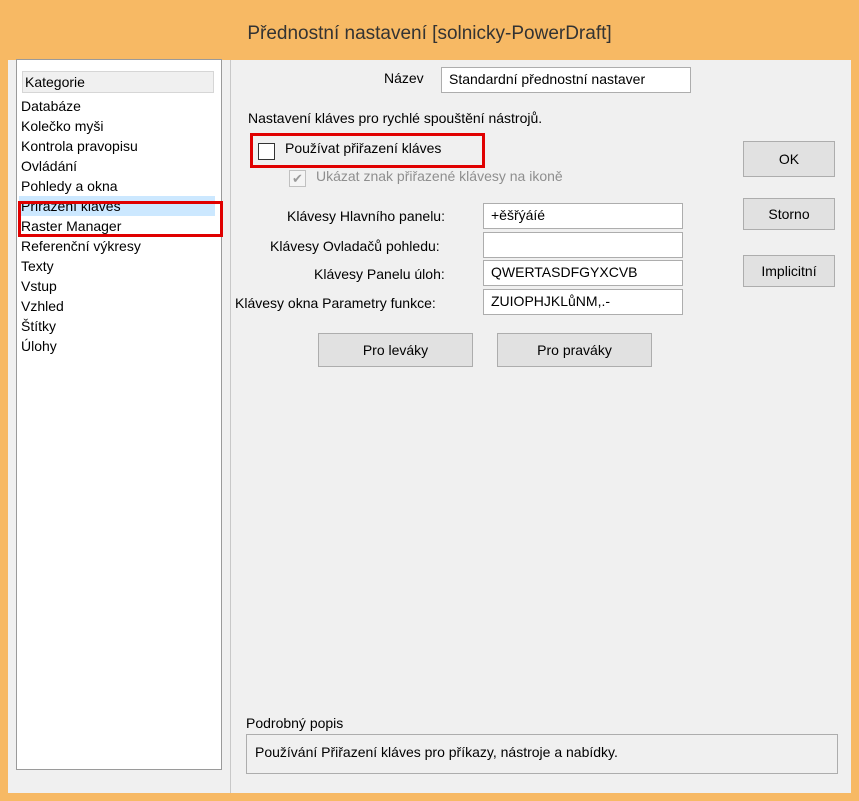 The height and width of the screenshot is (801, 859). I want to click on main-panel-keys-label: Klávesy Hlavního panelu:, so click(366, 216).